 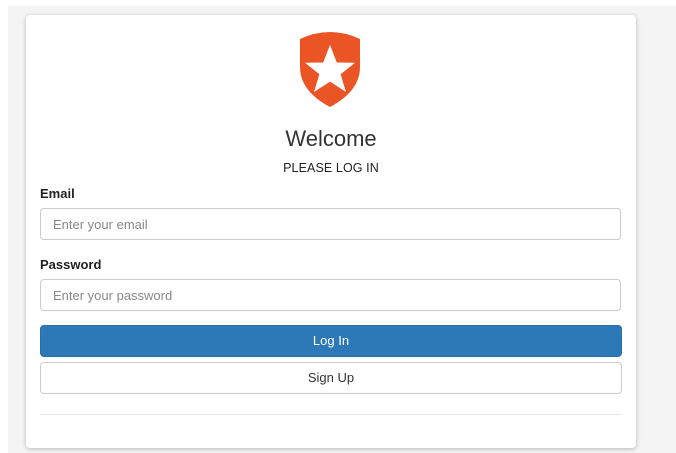 I want to click on page-subtitle: PLEASE LOG IN, so click(x=331, y=168).